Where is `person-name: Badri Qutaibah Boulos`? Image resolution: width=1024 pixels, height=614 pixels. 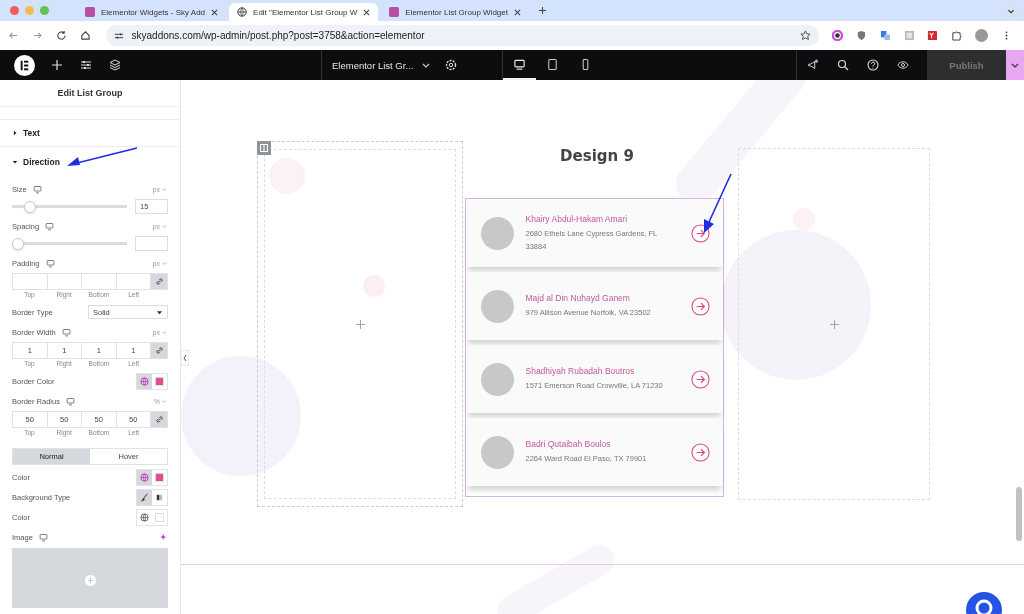
person-name: Badri Qutaibah Boulos is located at coordinates (568, 444).